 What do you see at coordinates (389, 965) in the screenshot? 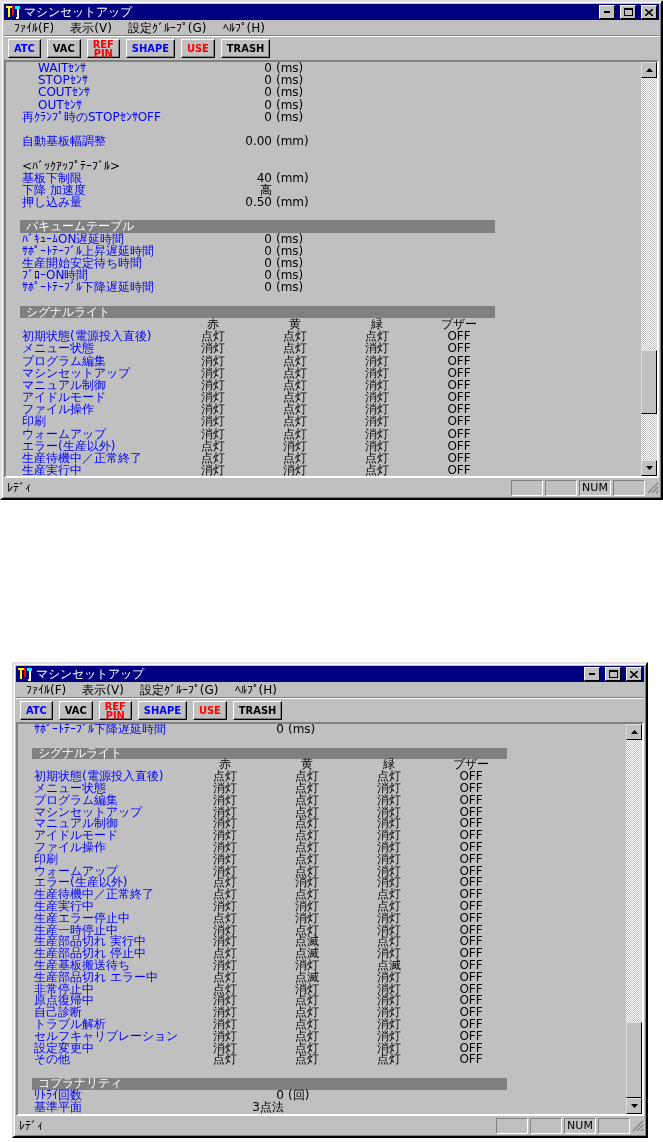
I see `table-cell-text: 点滅` at bounding box center [389, 965].